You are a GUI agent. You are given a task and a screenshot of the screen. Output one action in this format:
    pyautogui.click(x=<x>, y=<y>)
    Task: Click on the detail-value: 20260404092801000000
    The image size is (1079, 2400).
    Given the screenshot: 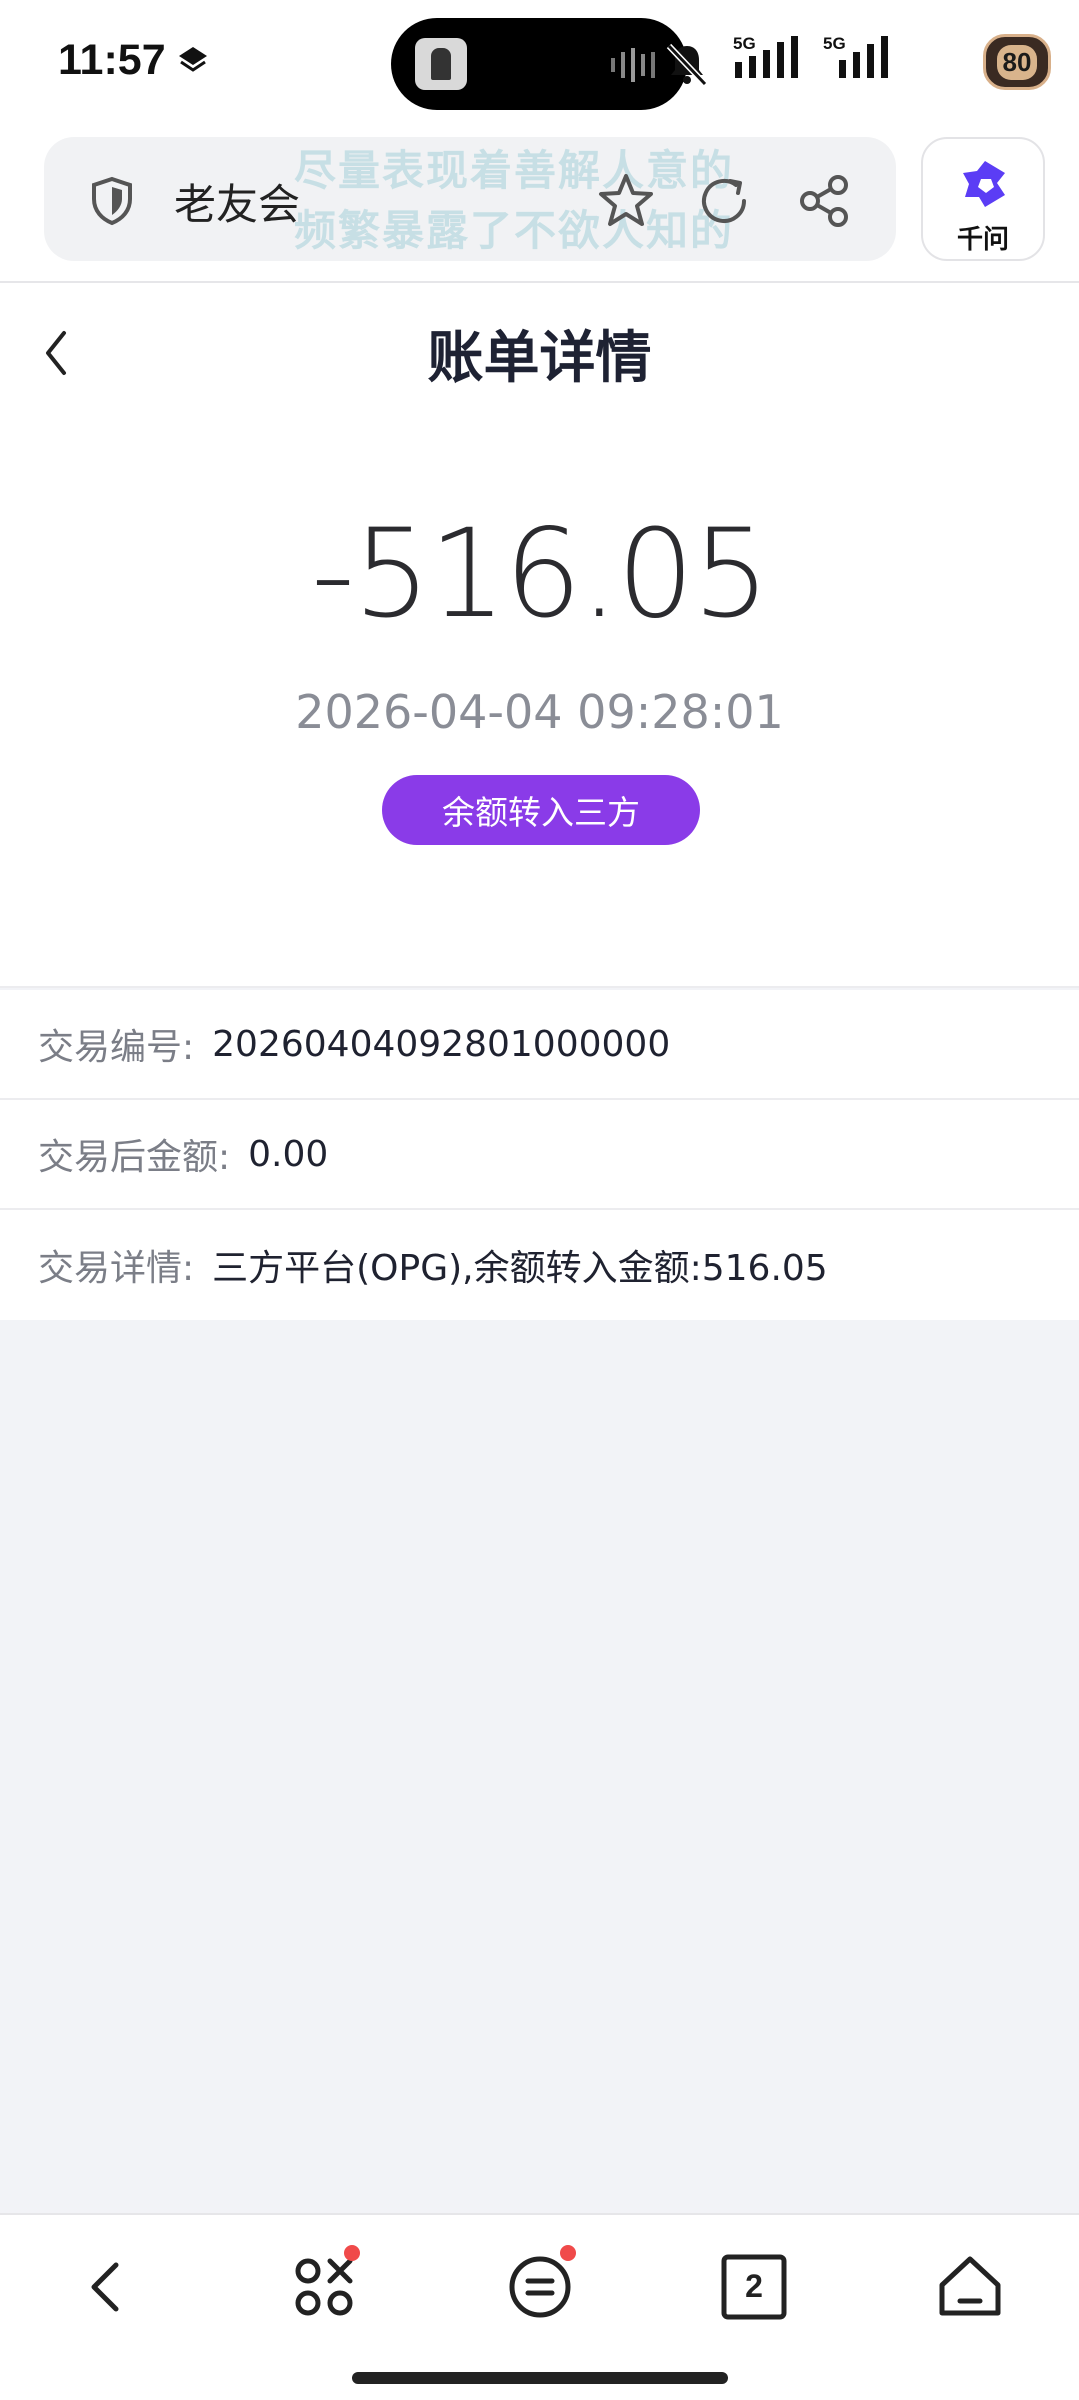 What is the action you would take?
    pyautogui.click(x=441, y=1044)
    